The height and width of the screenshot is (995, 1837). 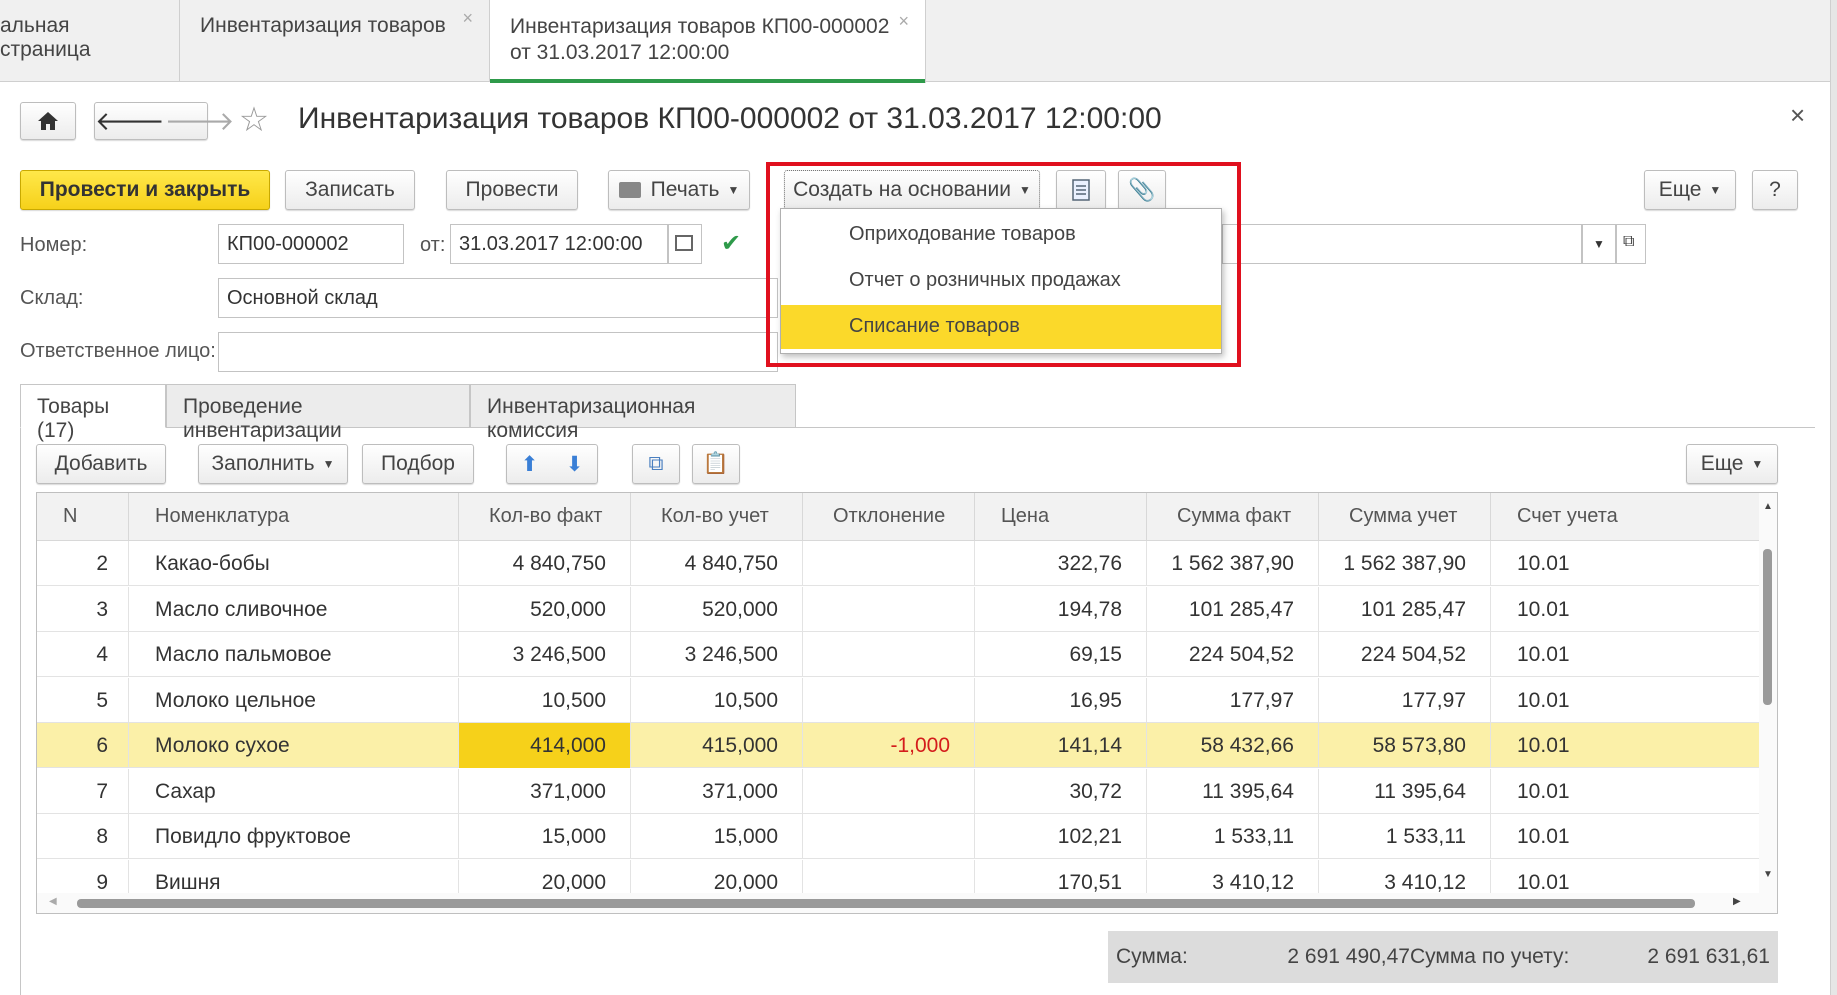 What do you see at coordinates (145, 190) in the screenshot?
I see `post-and-close-button: Провести и закрыть` at bounding box center [145, 190].